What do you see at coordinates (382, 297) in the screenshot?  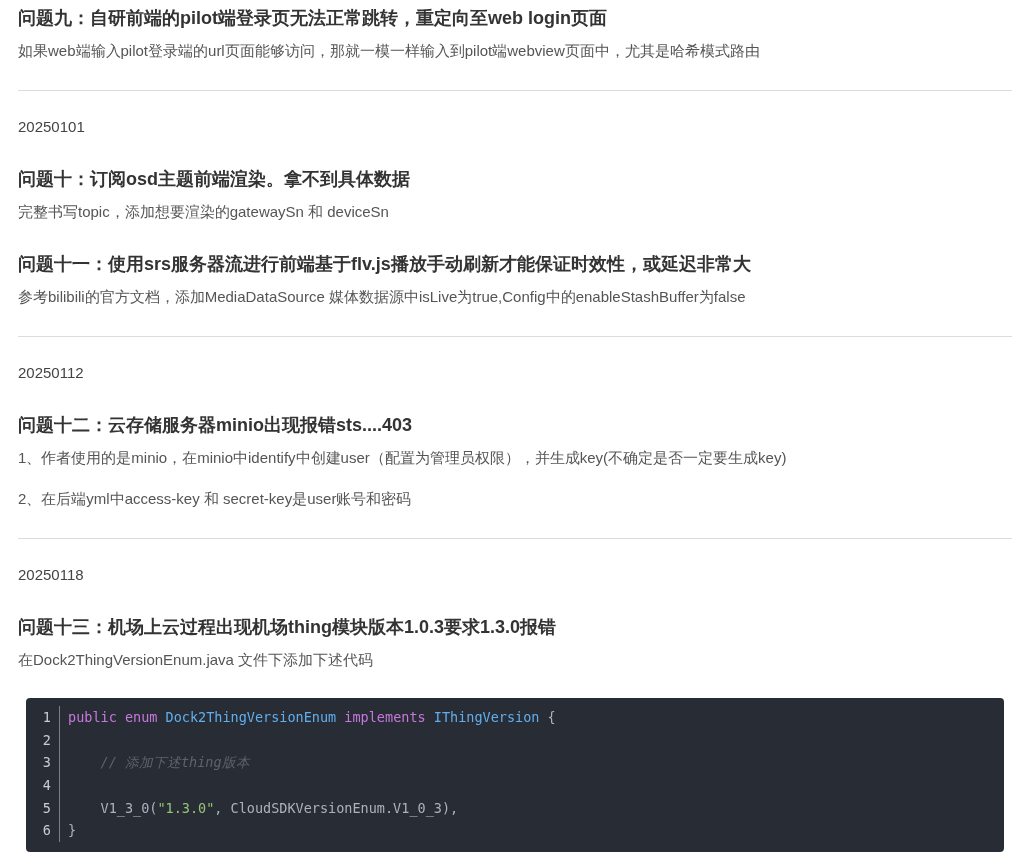 I see `paragraph: 参考bilibili的官方文档，添加MediaDataSource 媒体数据源中isLive为true,Config中的enableStashBuffer为false` at bounding box center [382, 297].